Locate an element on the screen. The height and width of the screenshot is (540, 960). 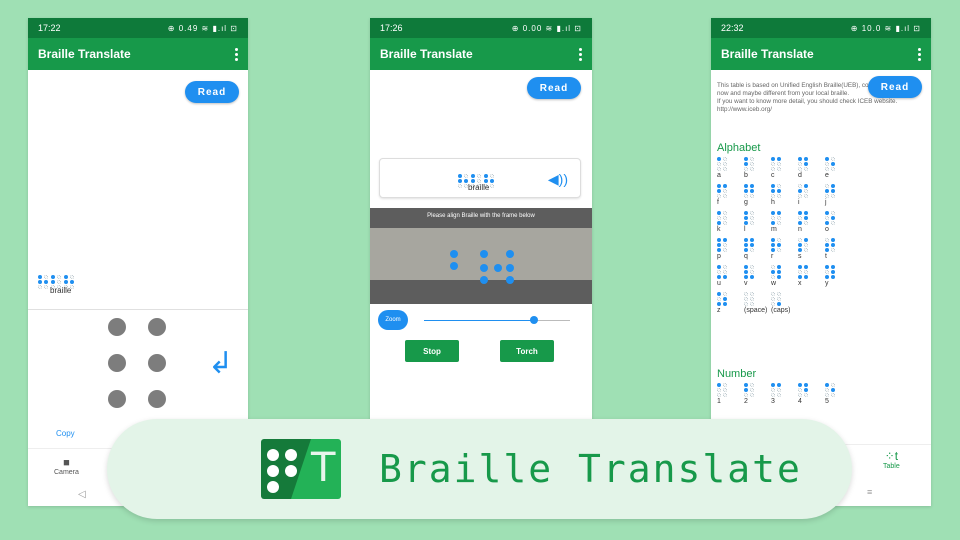
alphabet-entry: e is located at coordinates (838, 167).